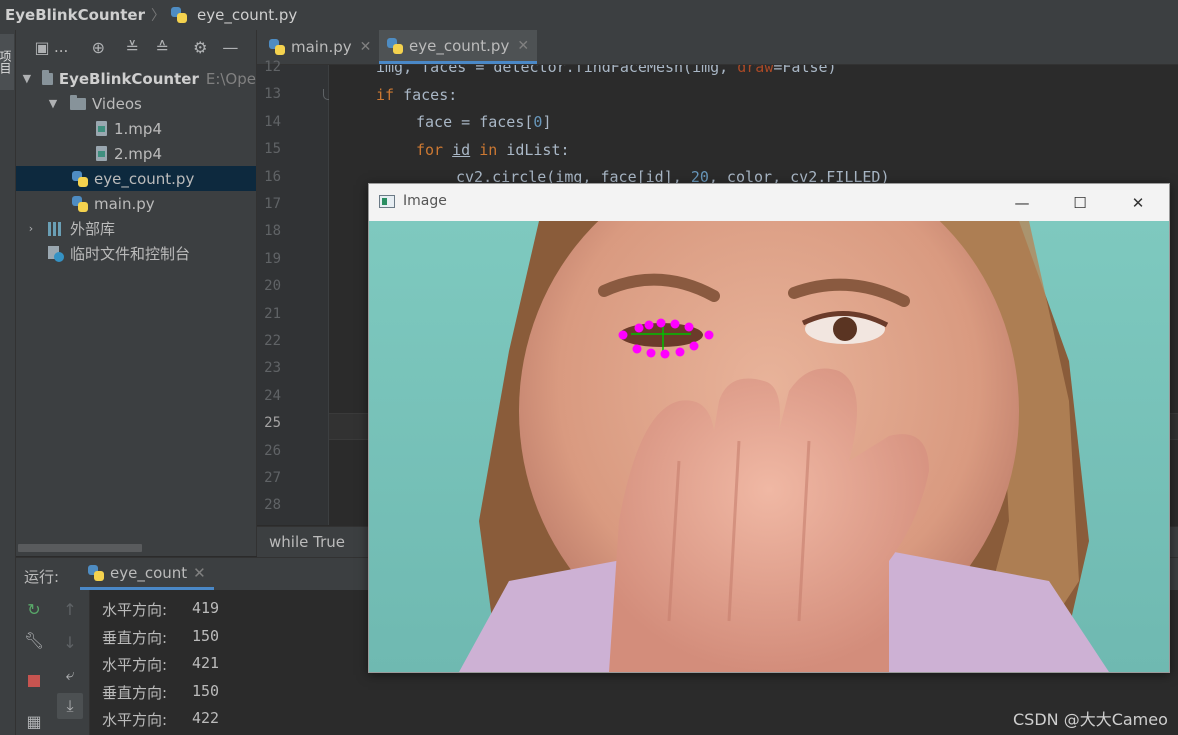 The image size is (1178, 735). I want to click on console-line: 水平方向: 419, so click(161, 609).